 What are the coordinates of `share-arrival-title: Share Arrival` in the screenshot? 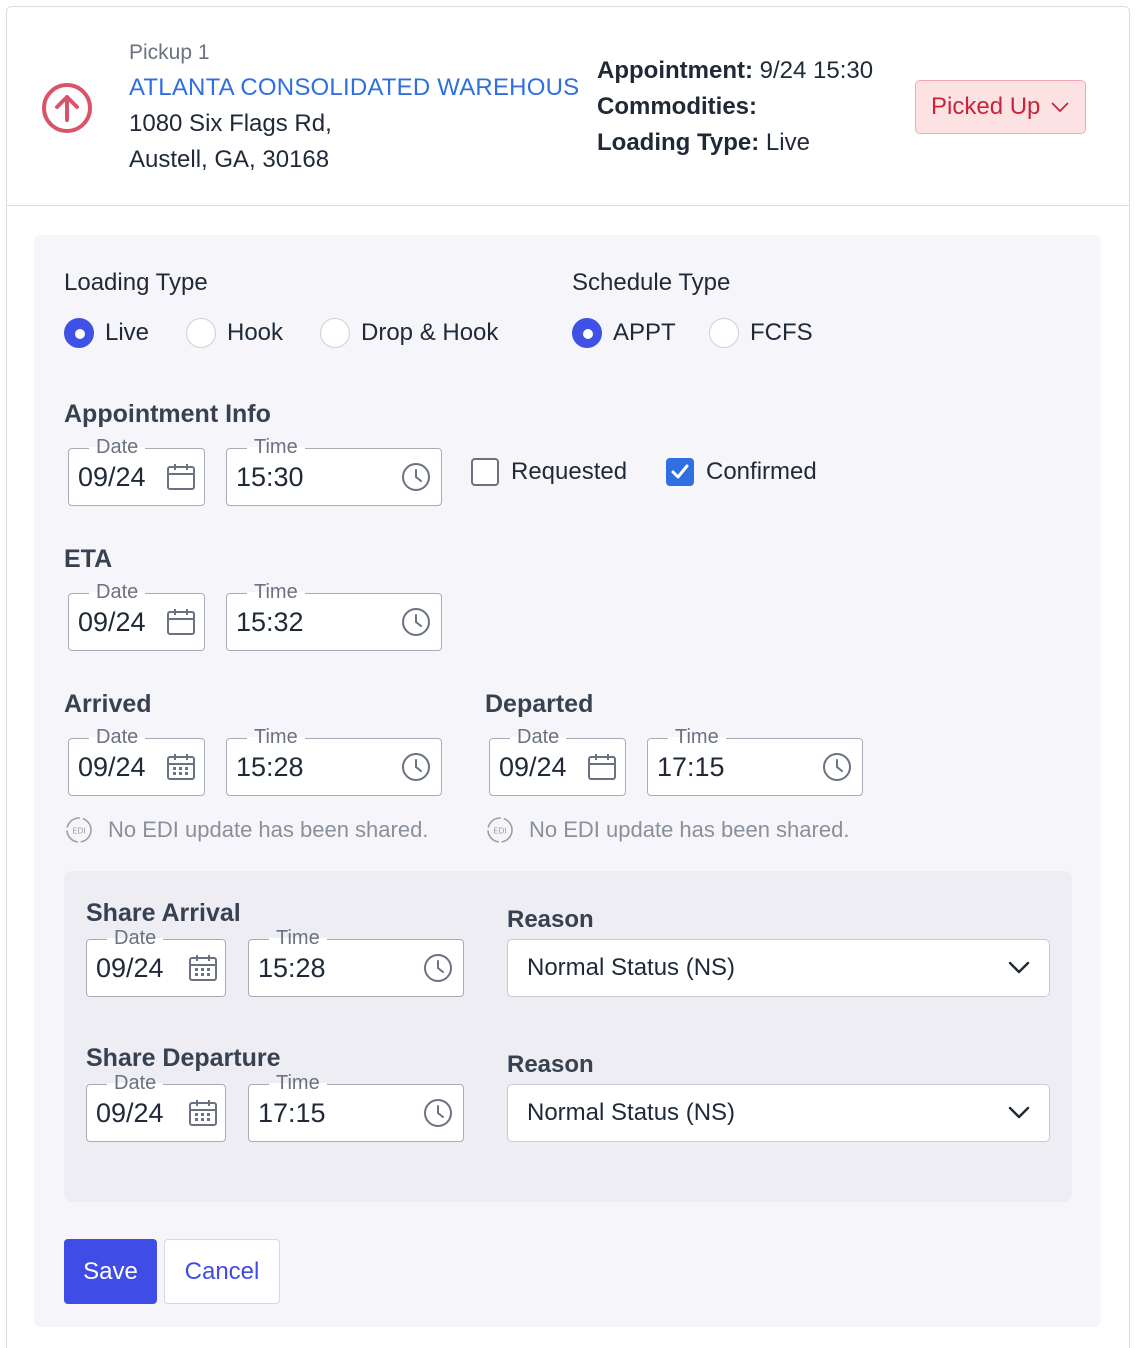 It's located at (163, 913).